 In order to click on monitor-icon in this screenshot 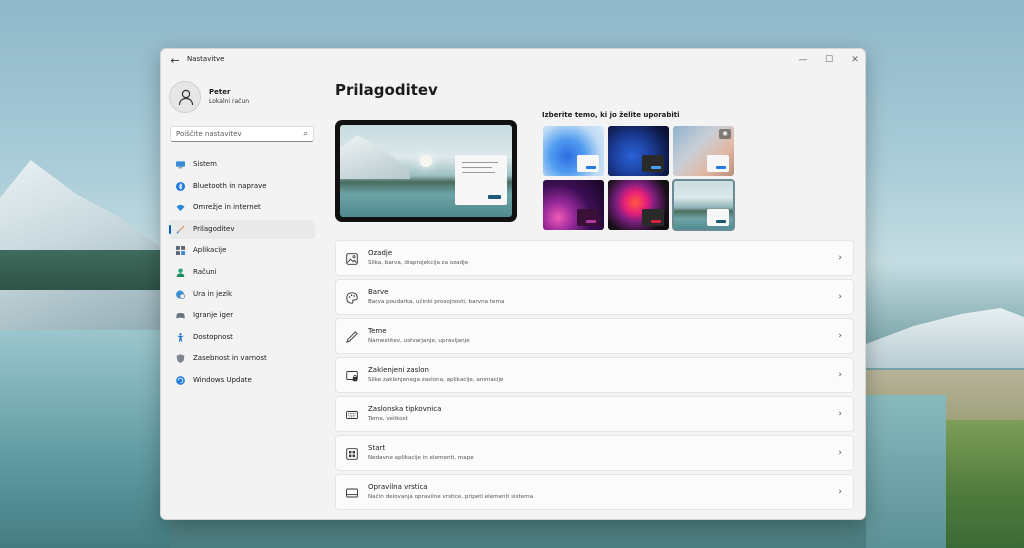, I will do `click(180, 165)`.